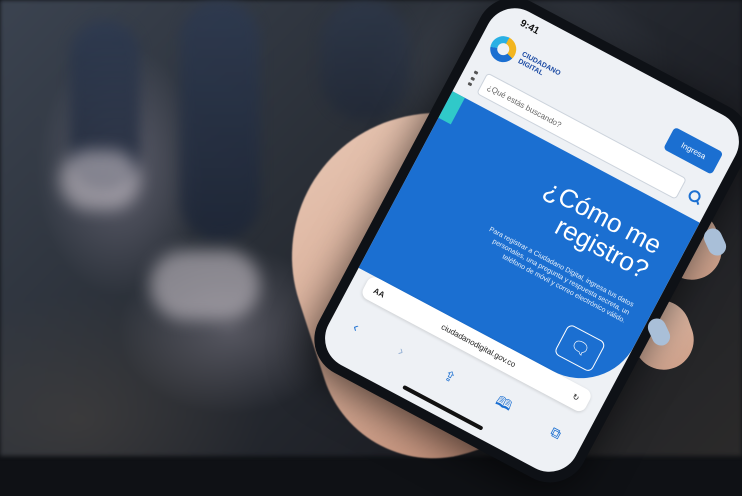 Image resolution: width=742 pixels, height=496 pixels. Describe the element at coordinates (556, 433) in the screenshot. I see `tabs-icon: ⧉` at that location.